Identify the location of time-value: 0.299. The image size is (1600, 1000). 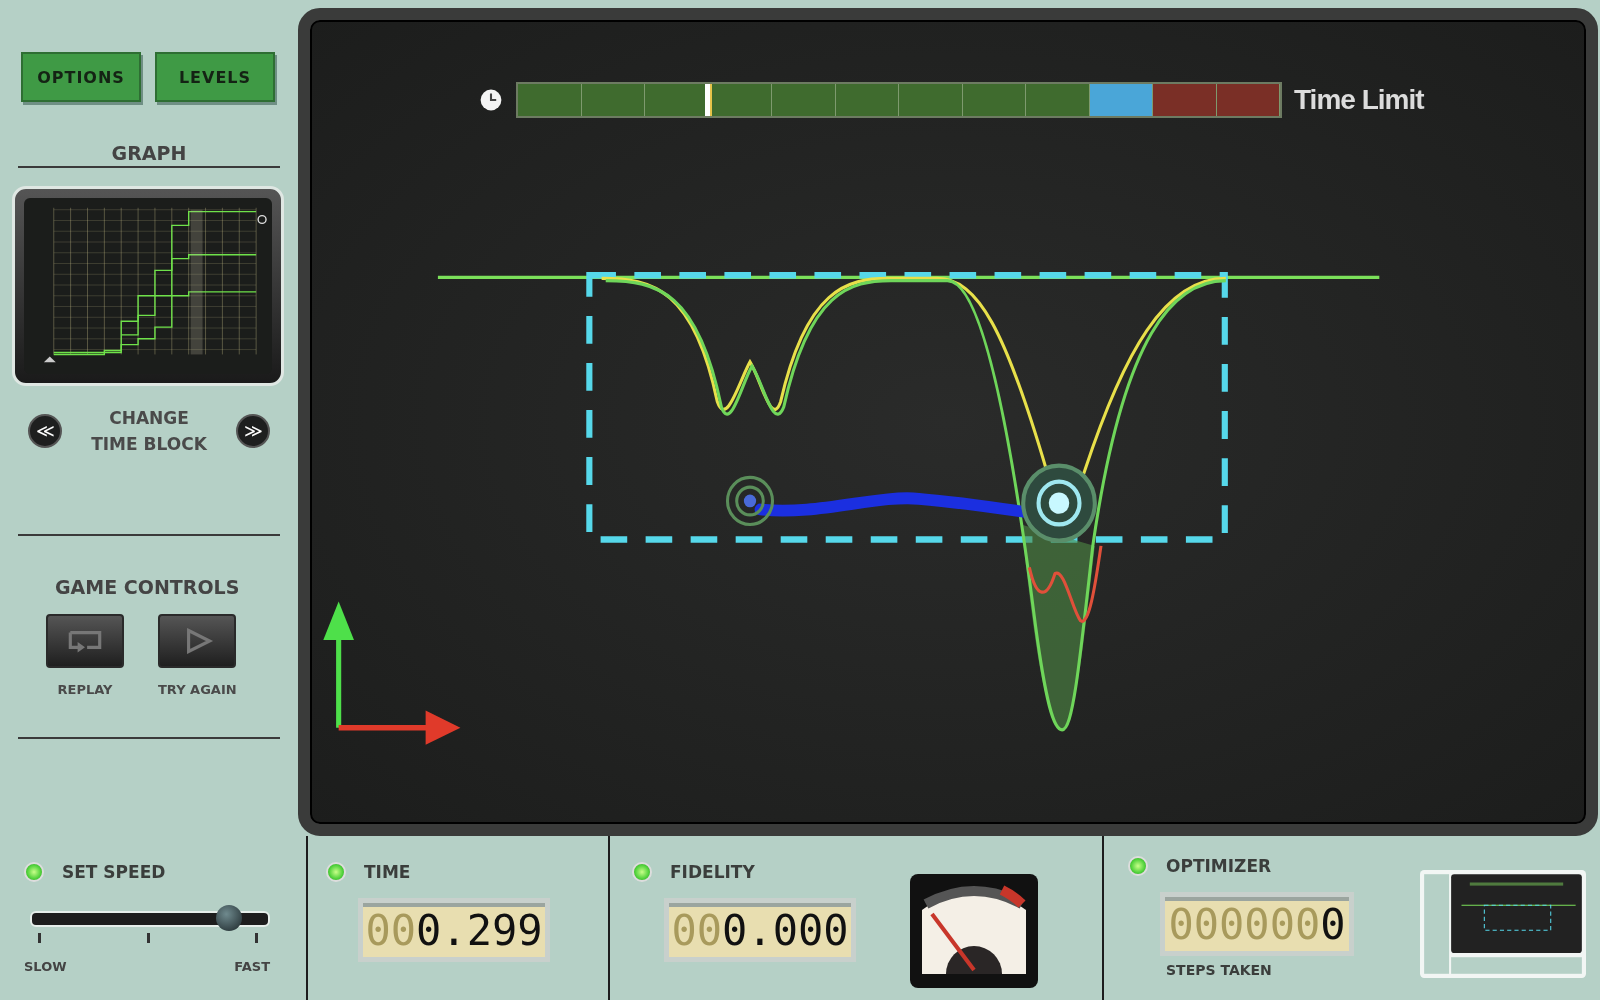
(479, 930).